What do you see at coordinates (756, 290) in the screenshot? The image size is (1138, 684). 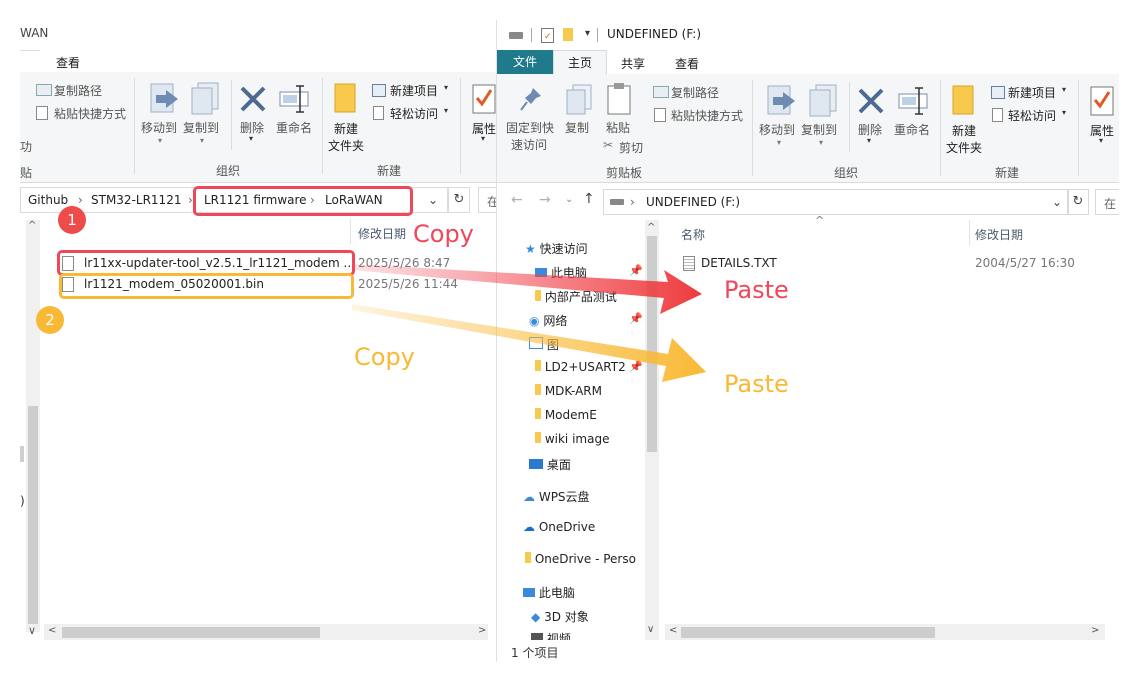 I see `paste-label-red: Paste` at bounding box center [756, 290].